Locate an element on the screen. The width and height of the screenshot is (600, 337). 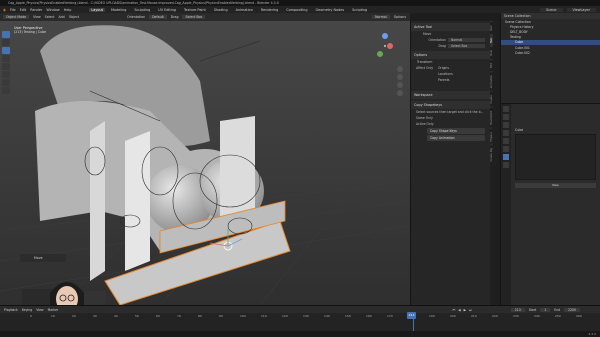
play-controls: ⏮ ◀ ▶ ⏭ is located at coordinates (463, 310).